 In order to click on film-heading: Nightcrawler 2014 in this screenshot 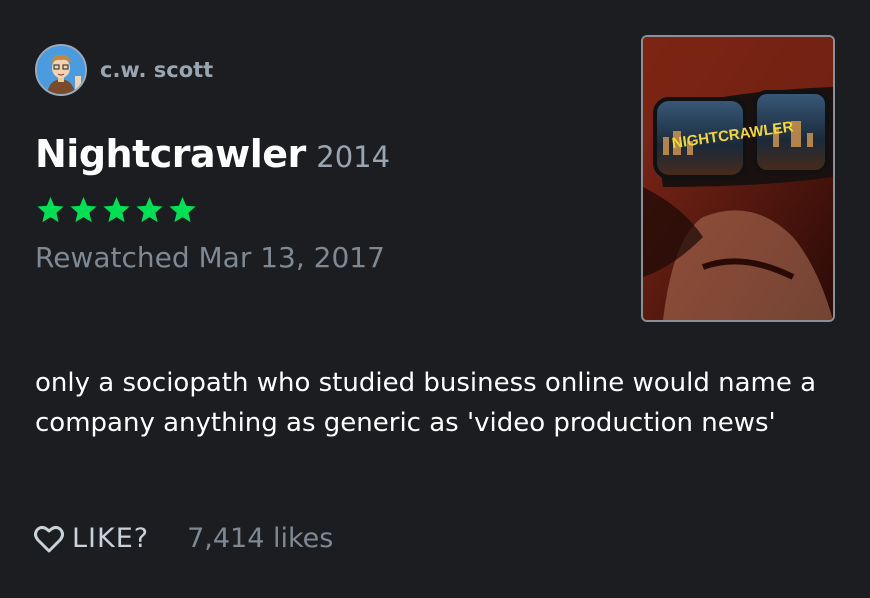, I will do `click(212, 154)`.